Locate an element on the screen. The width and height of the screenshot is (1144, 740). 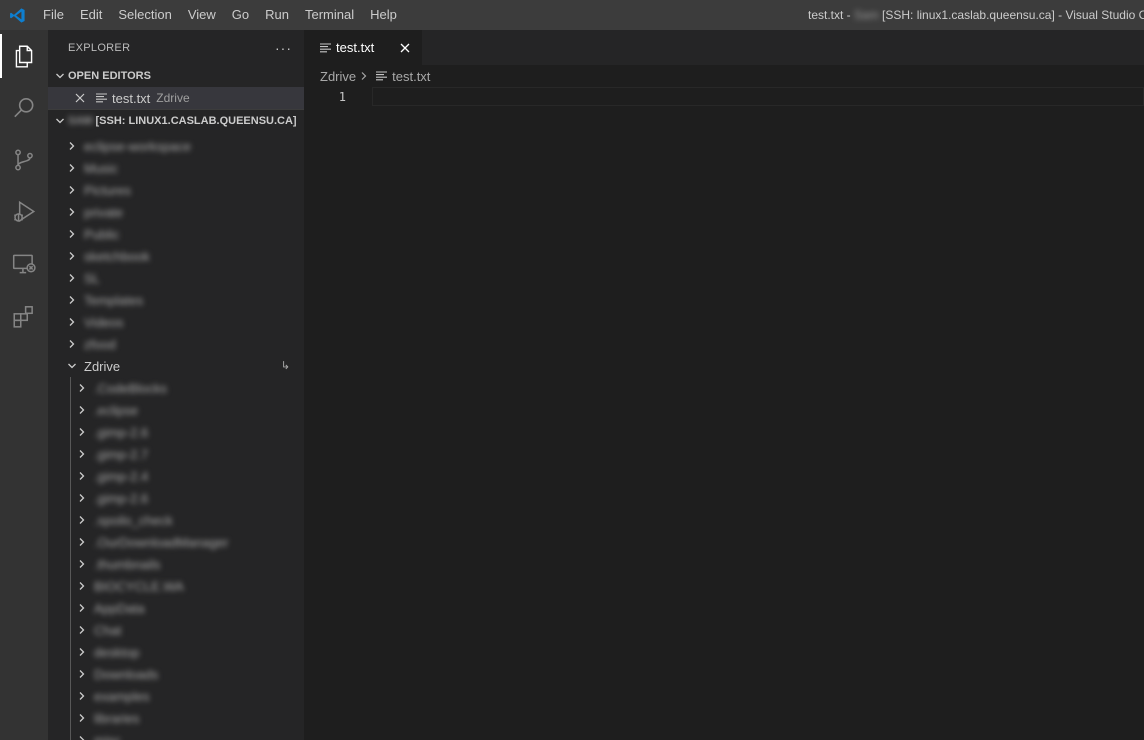
tree-folder: Music is located at coordinates (176, 168).